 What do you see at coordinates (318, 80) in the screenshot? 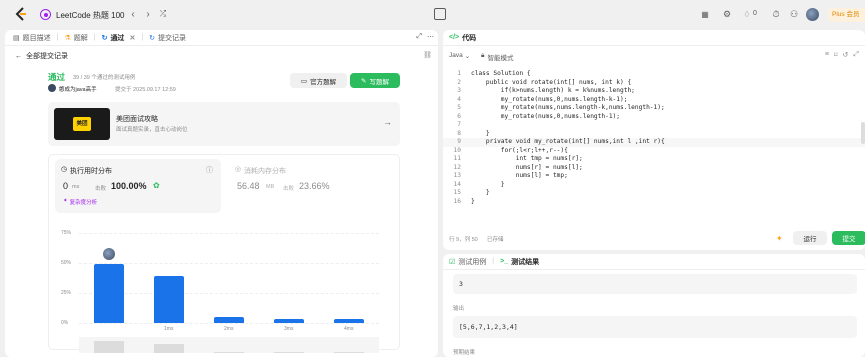
I see `official-solution-button: ▭ 官方题解` at bounding box center [318, 80].